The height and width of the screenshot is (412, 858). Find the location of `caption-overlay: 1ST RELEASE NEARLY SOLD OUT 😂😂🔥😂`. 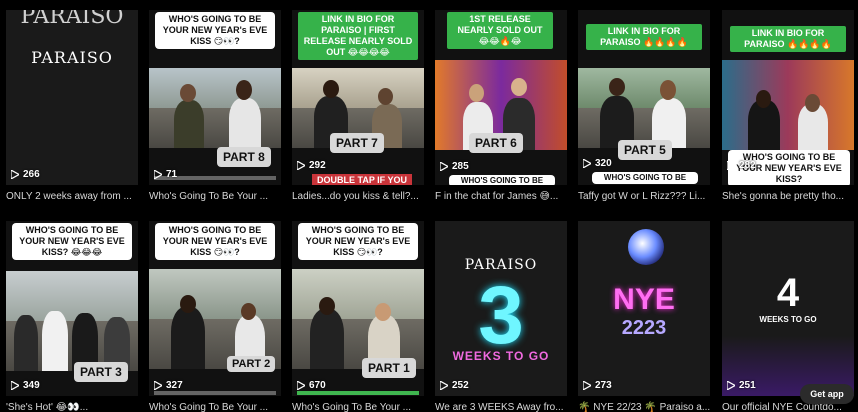

caption-overlay: 1ST RELEASE NEARLY SOLD OUT 😂😂🔥😂 is located at coordinates (500, 30).